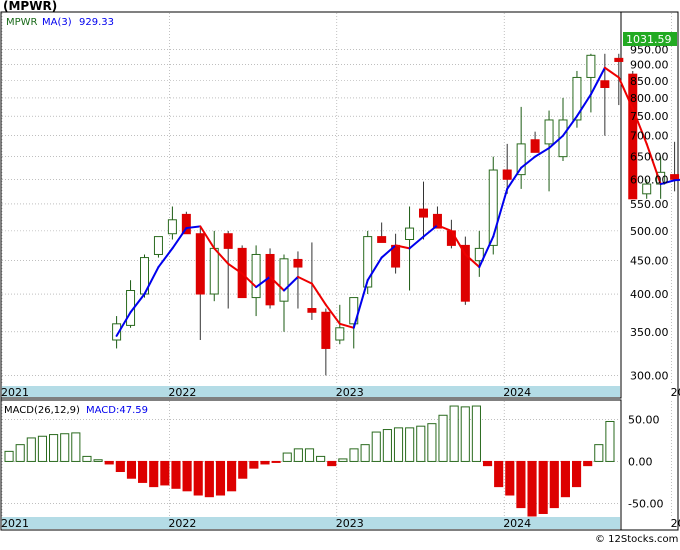 The height and width of the screenshot is (550, 680). I want to click on macd-x-tick-label: 2022, so click(182, 523).